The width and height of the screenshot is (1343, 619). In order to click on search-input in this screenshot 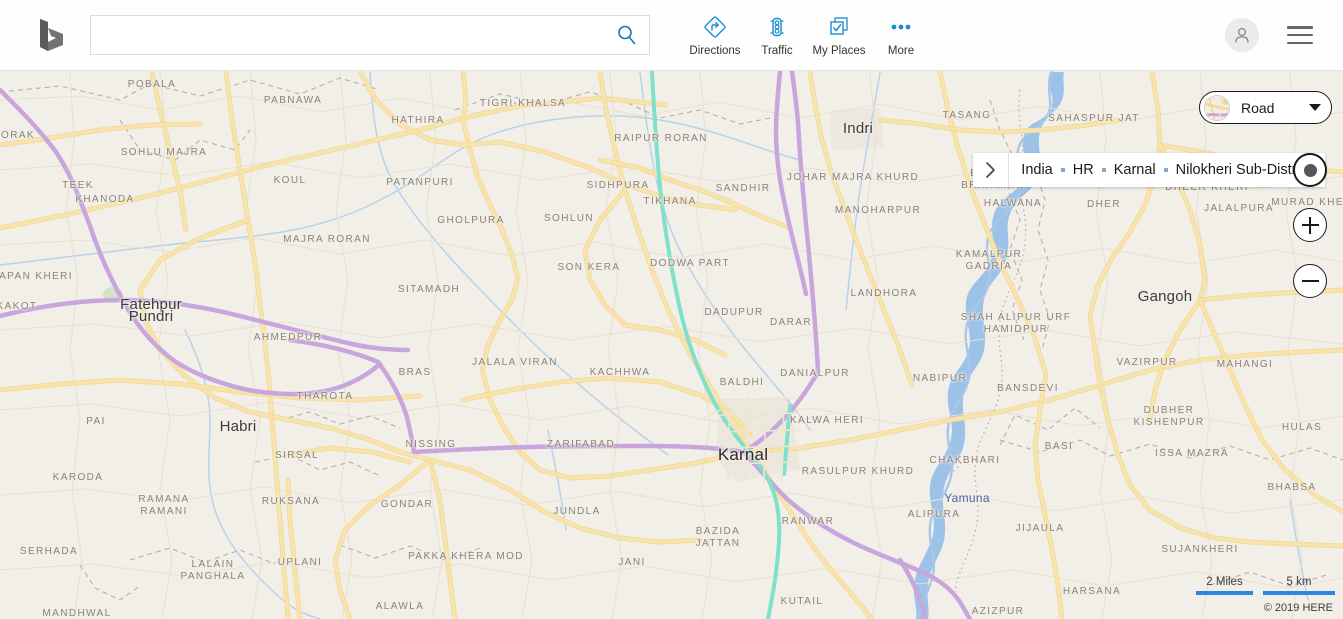, I will do `click(348, 35)`.